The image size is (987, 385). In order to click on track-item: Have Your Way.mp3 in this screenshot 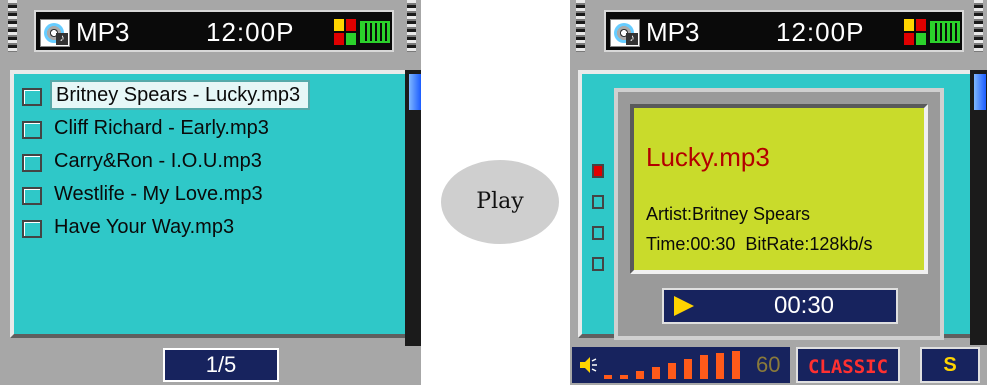, I will do `click(208, 227)`.